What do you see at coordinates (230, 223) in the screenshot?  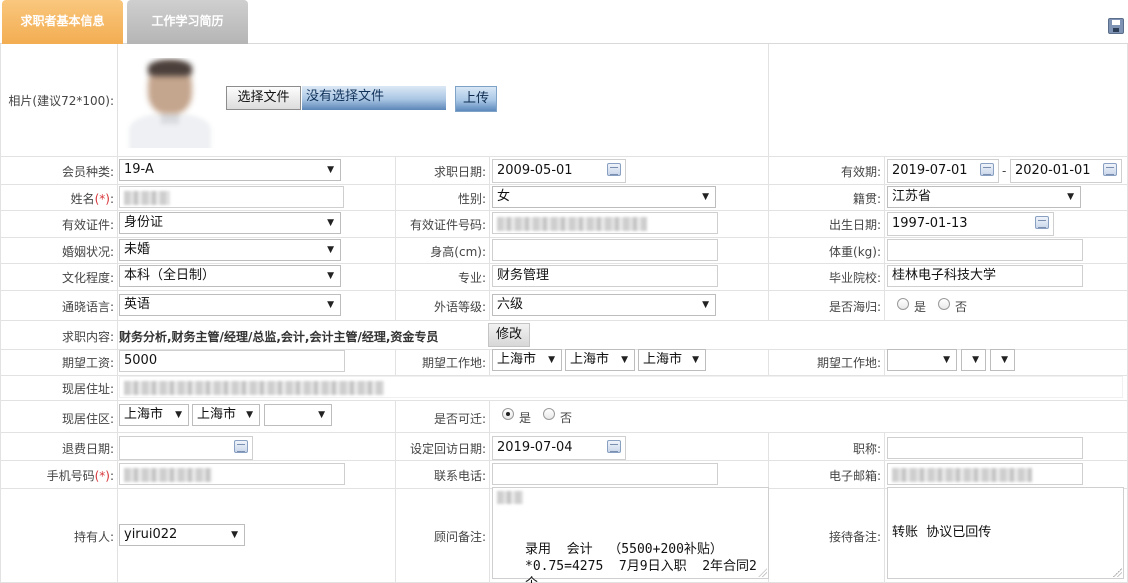 I see `id-type-select: 身份证 ▼` at bounding box center [230, 223].